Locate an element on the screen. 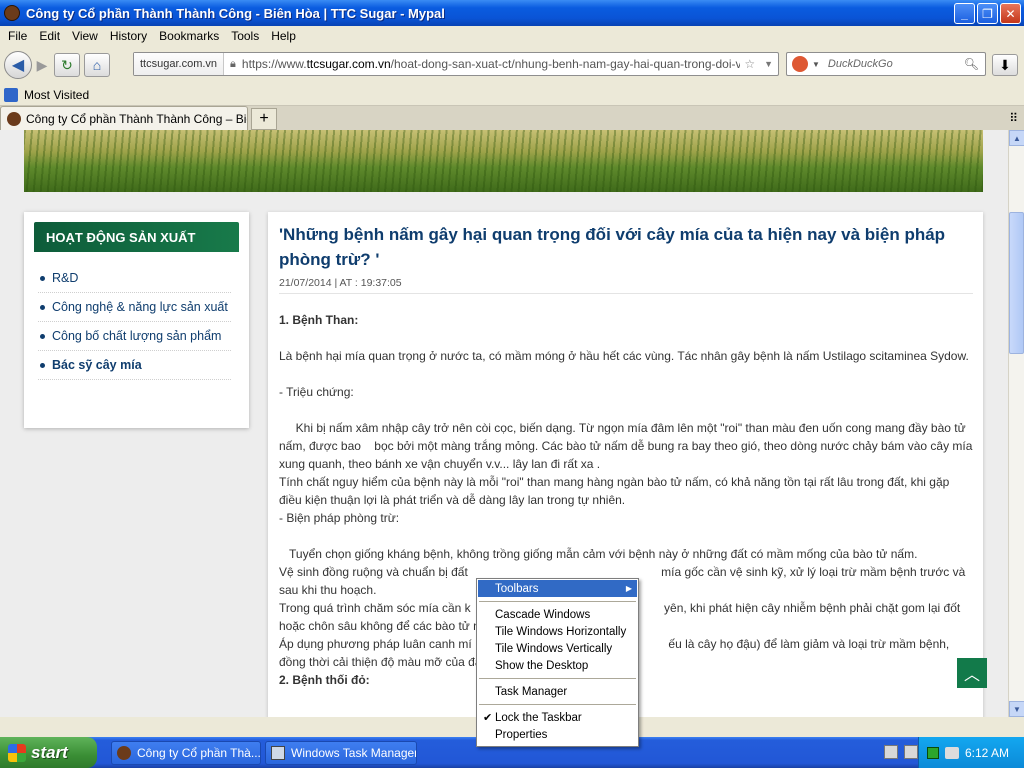  new-tab-button: + is located at coordinates (264, 119).